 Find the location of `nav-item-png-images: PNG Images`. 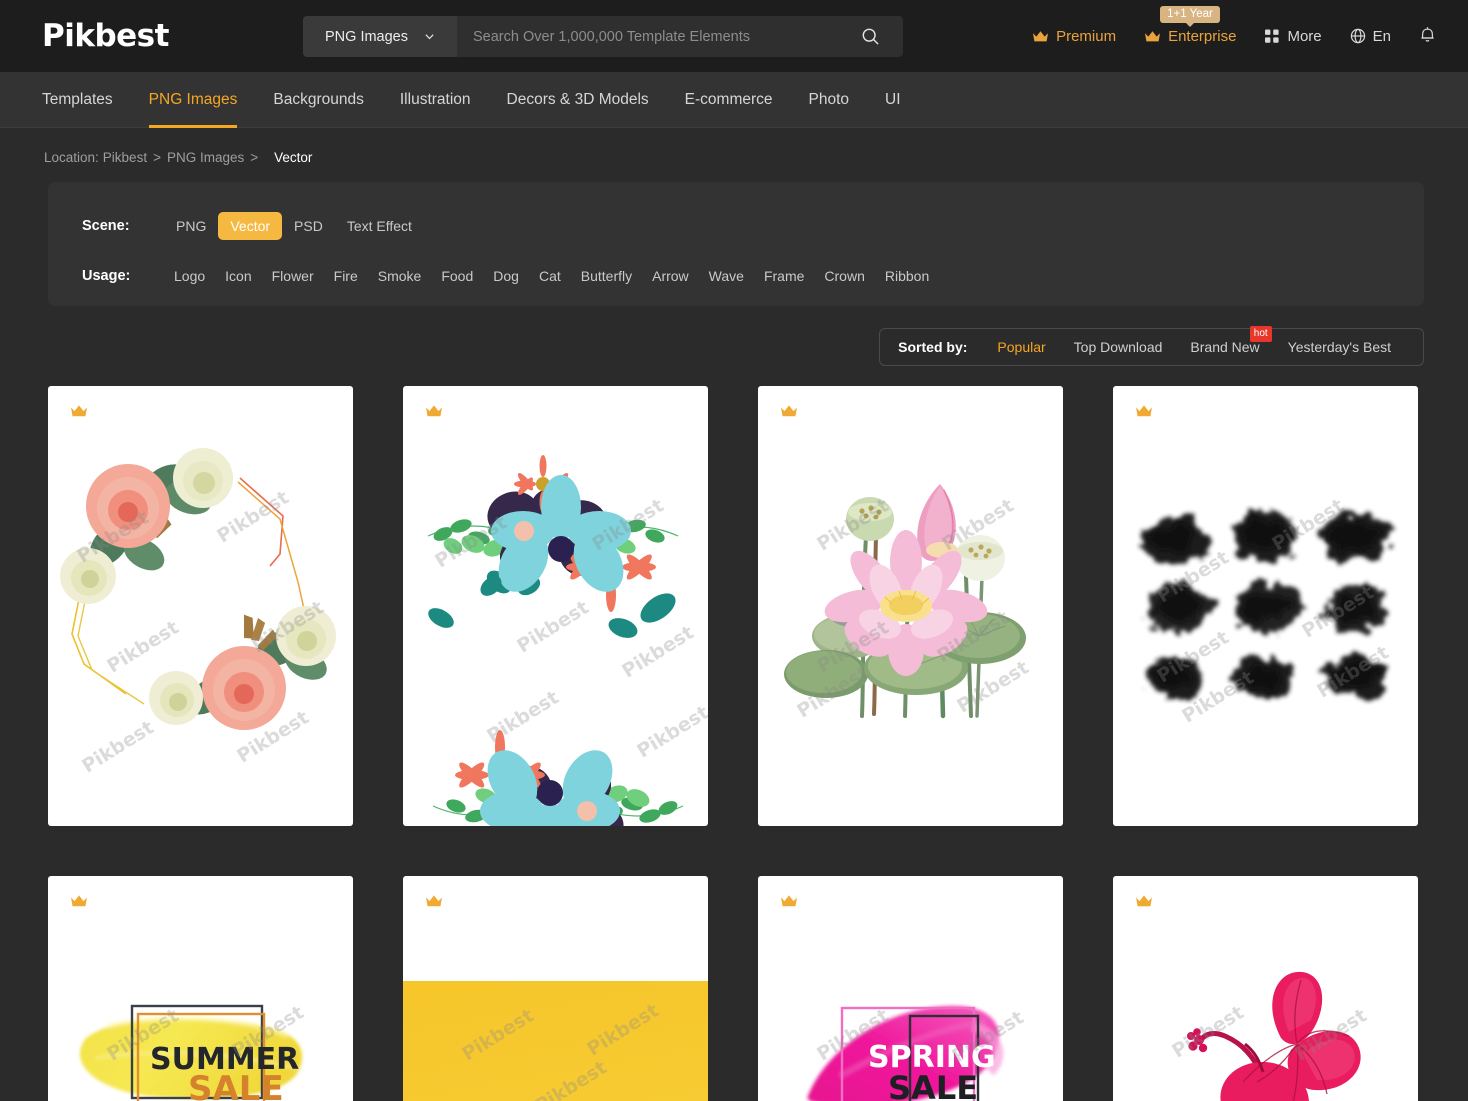

nav-item-png-images: PNG Images is located at coordinates (192, 100).